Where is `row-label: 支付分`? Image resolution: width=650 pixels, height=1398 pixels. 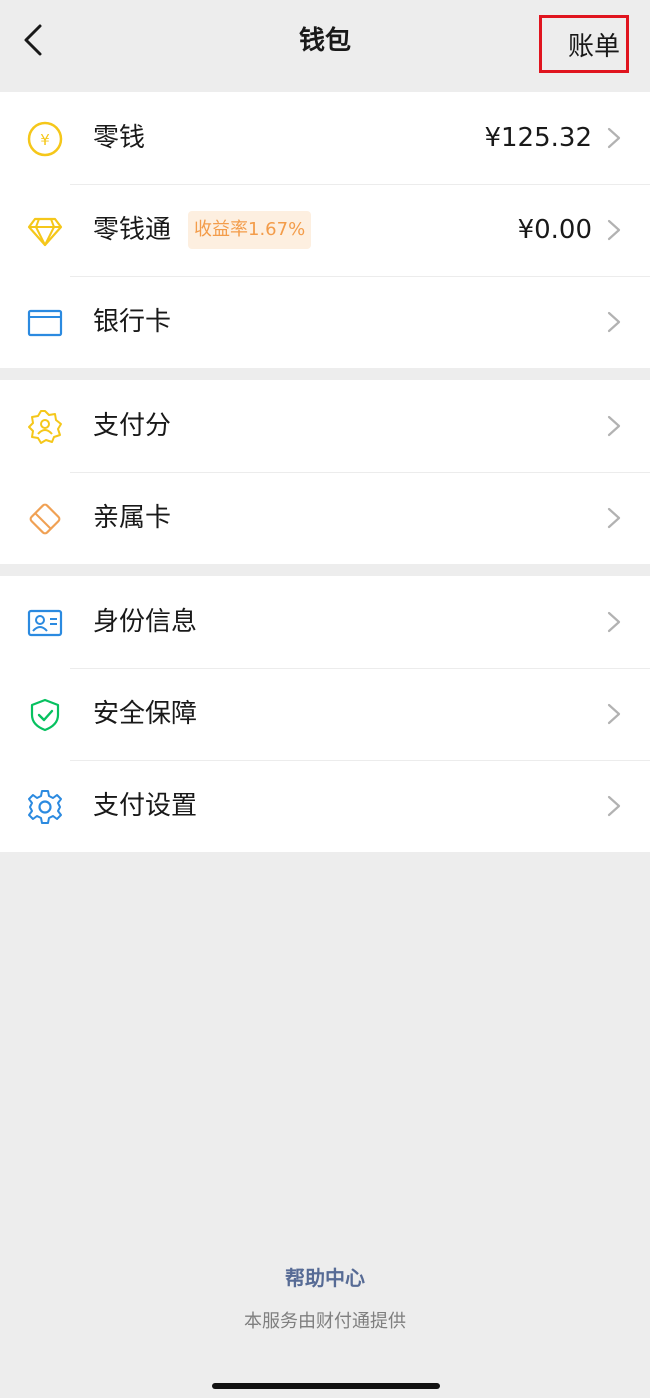
row-label: 支付分 is located at coordinates (132, 426).